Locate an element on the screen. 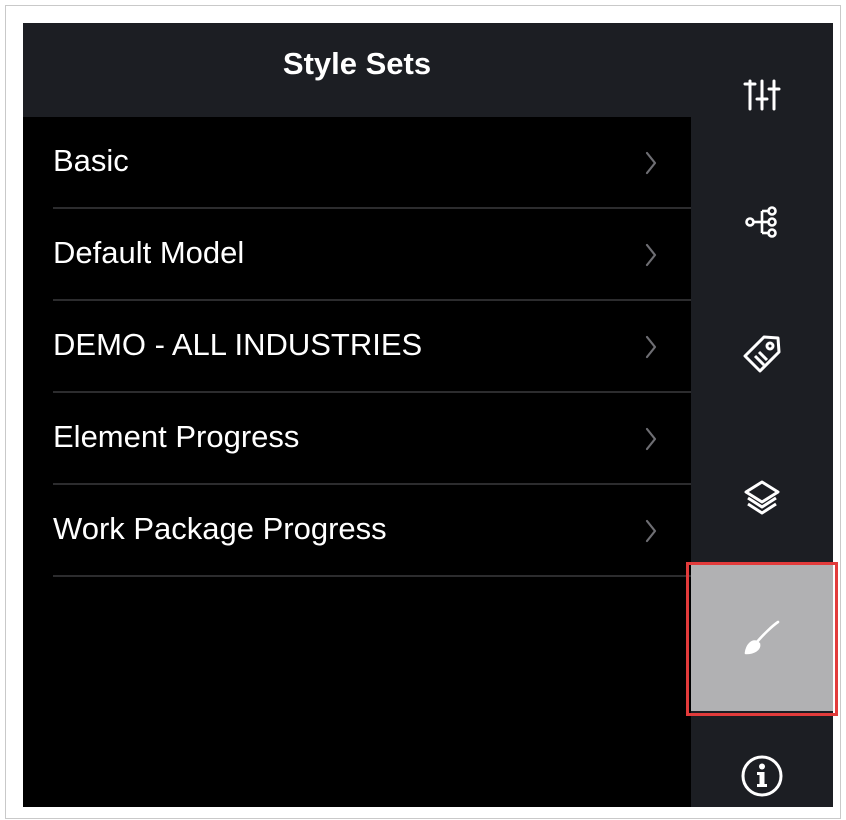 The height and width of the screenshot is (820, 846). style-set-label: Element Progress is located at coordinates (176, 436).